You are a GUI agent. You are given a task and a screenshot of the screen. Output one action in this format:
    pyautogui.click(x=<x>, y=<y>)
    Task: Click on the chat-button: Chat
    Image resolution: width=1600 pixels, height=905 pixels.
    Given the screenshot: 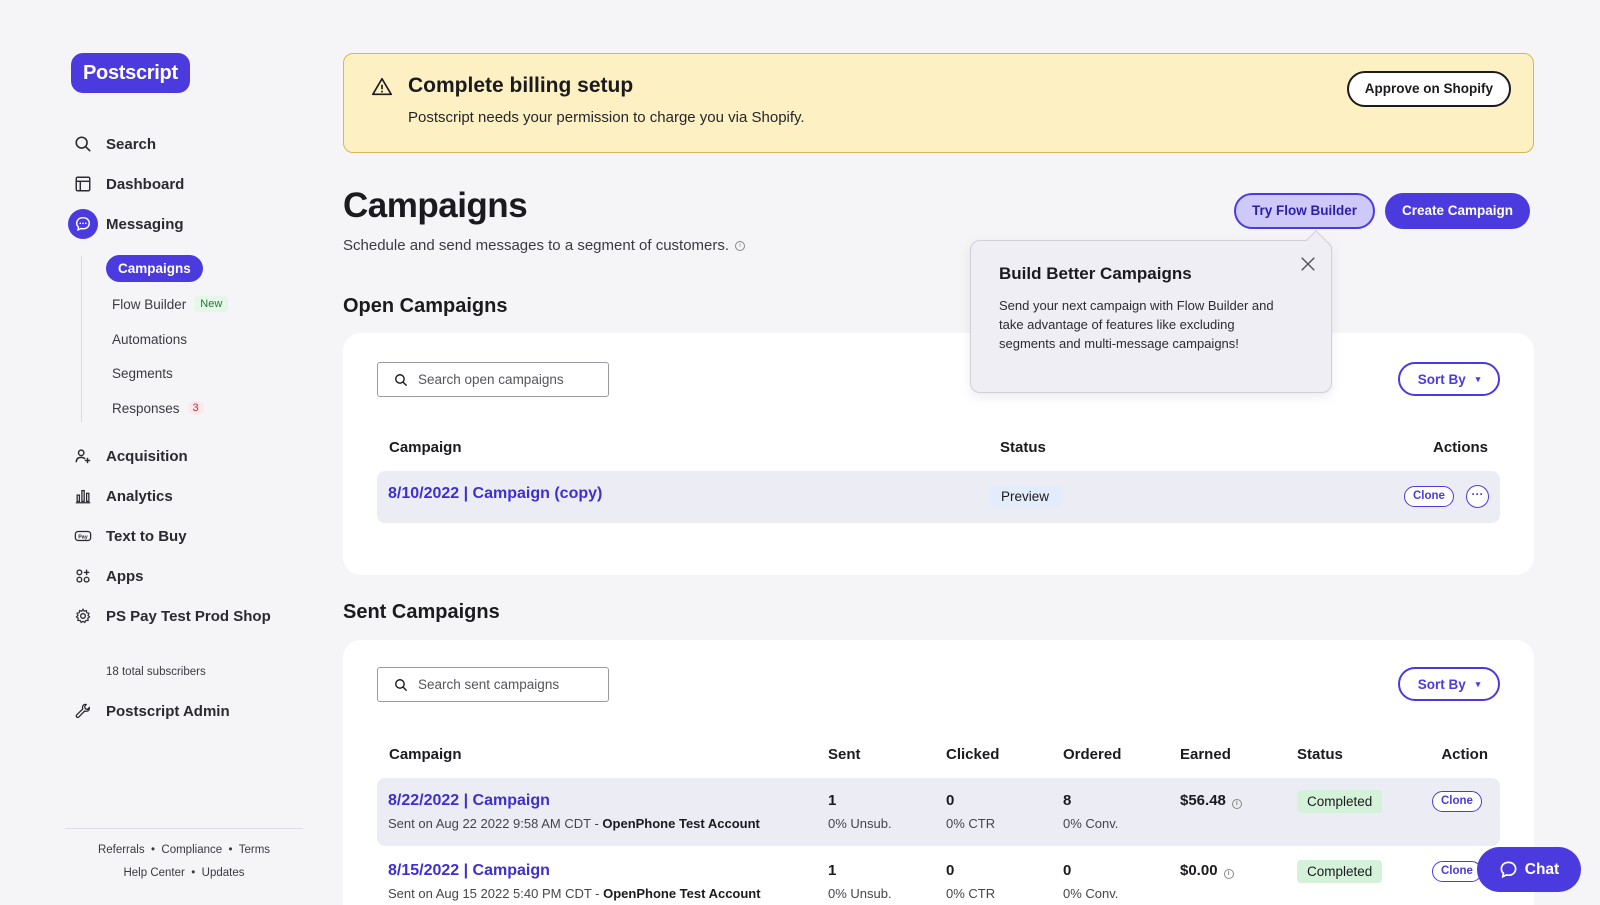 What is the action you would take?
    pyautogui.click(x=1529, y=869)
    